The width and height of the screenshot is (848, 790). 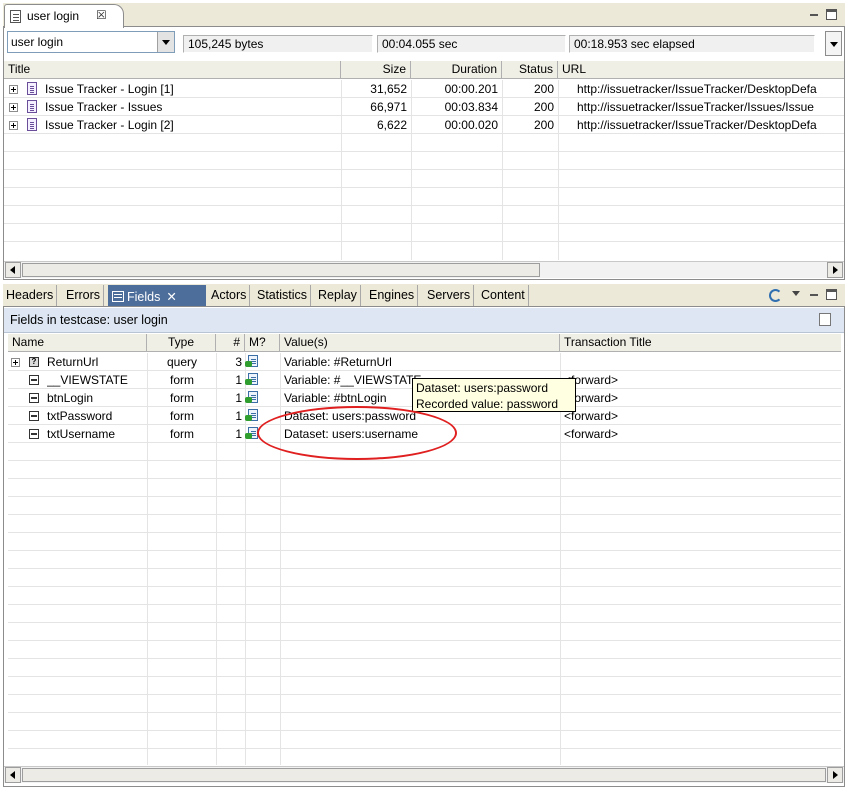 What do you see at coordinates (182, 362) in the screenshot?
I see `field-type: query` at bounding box center [182, 362].